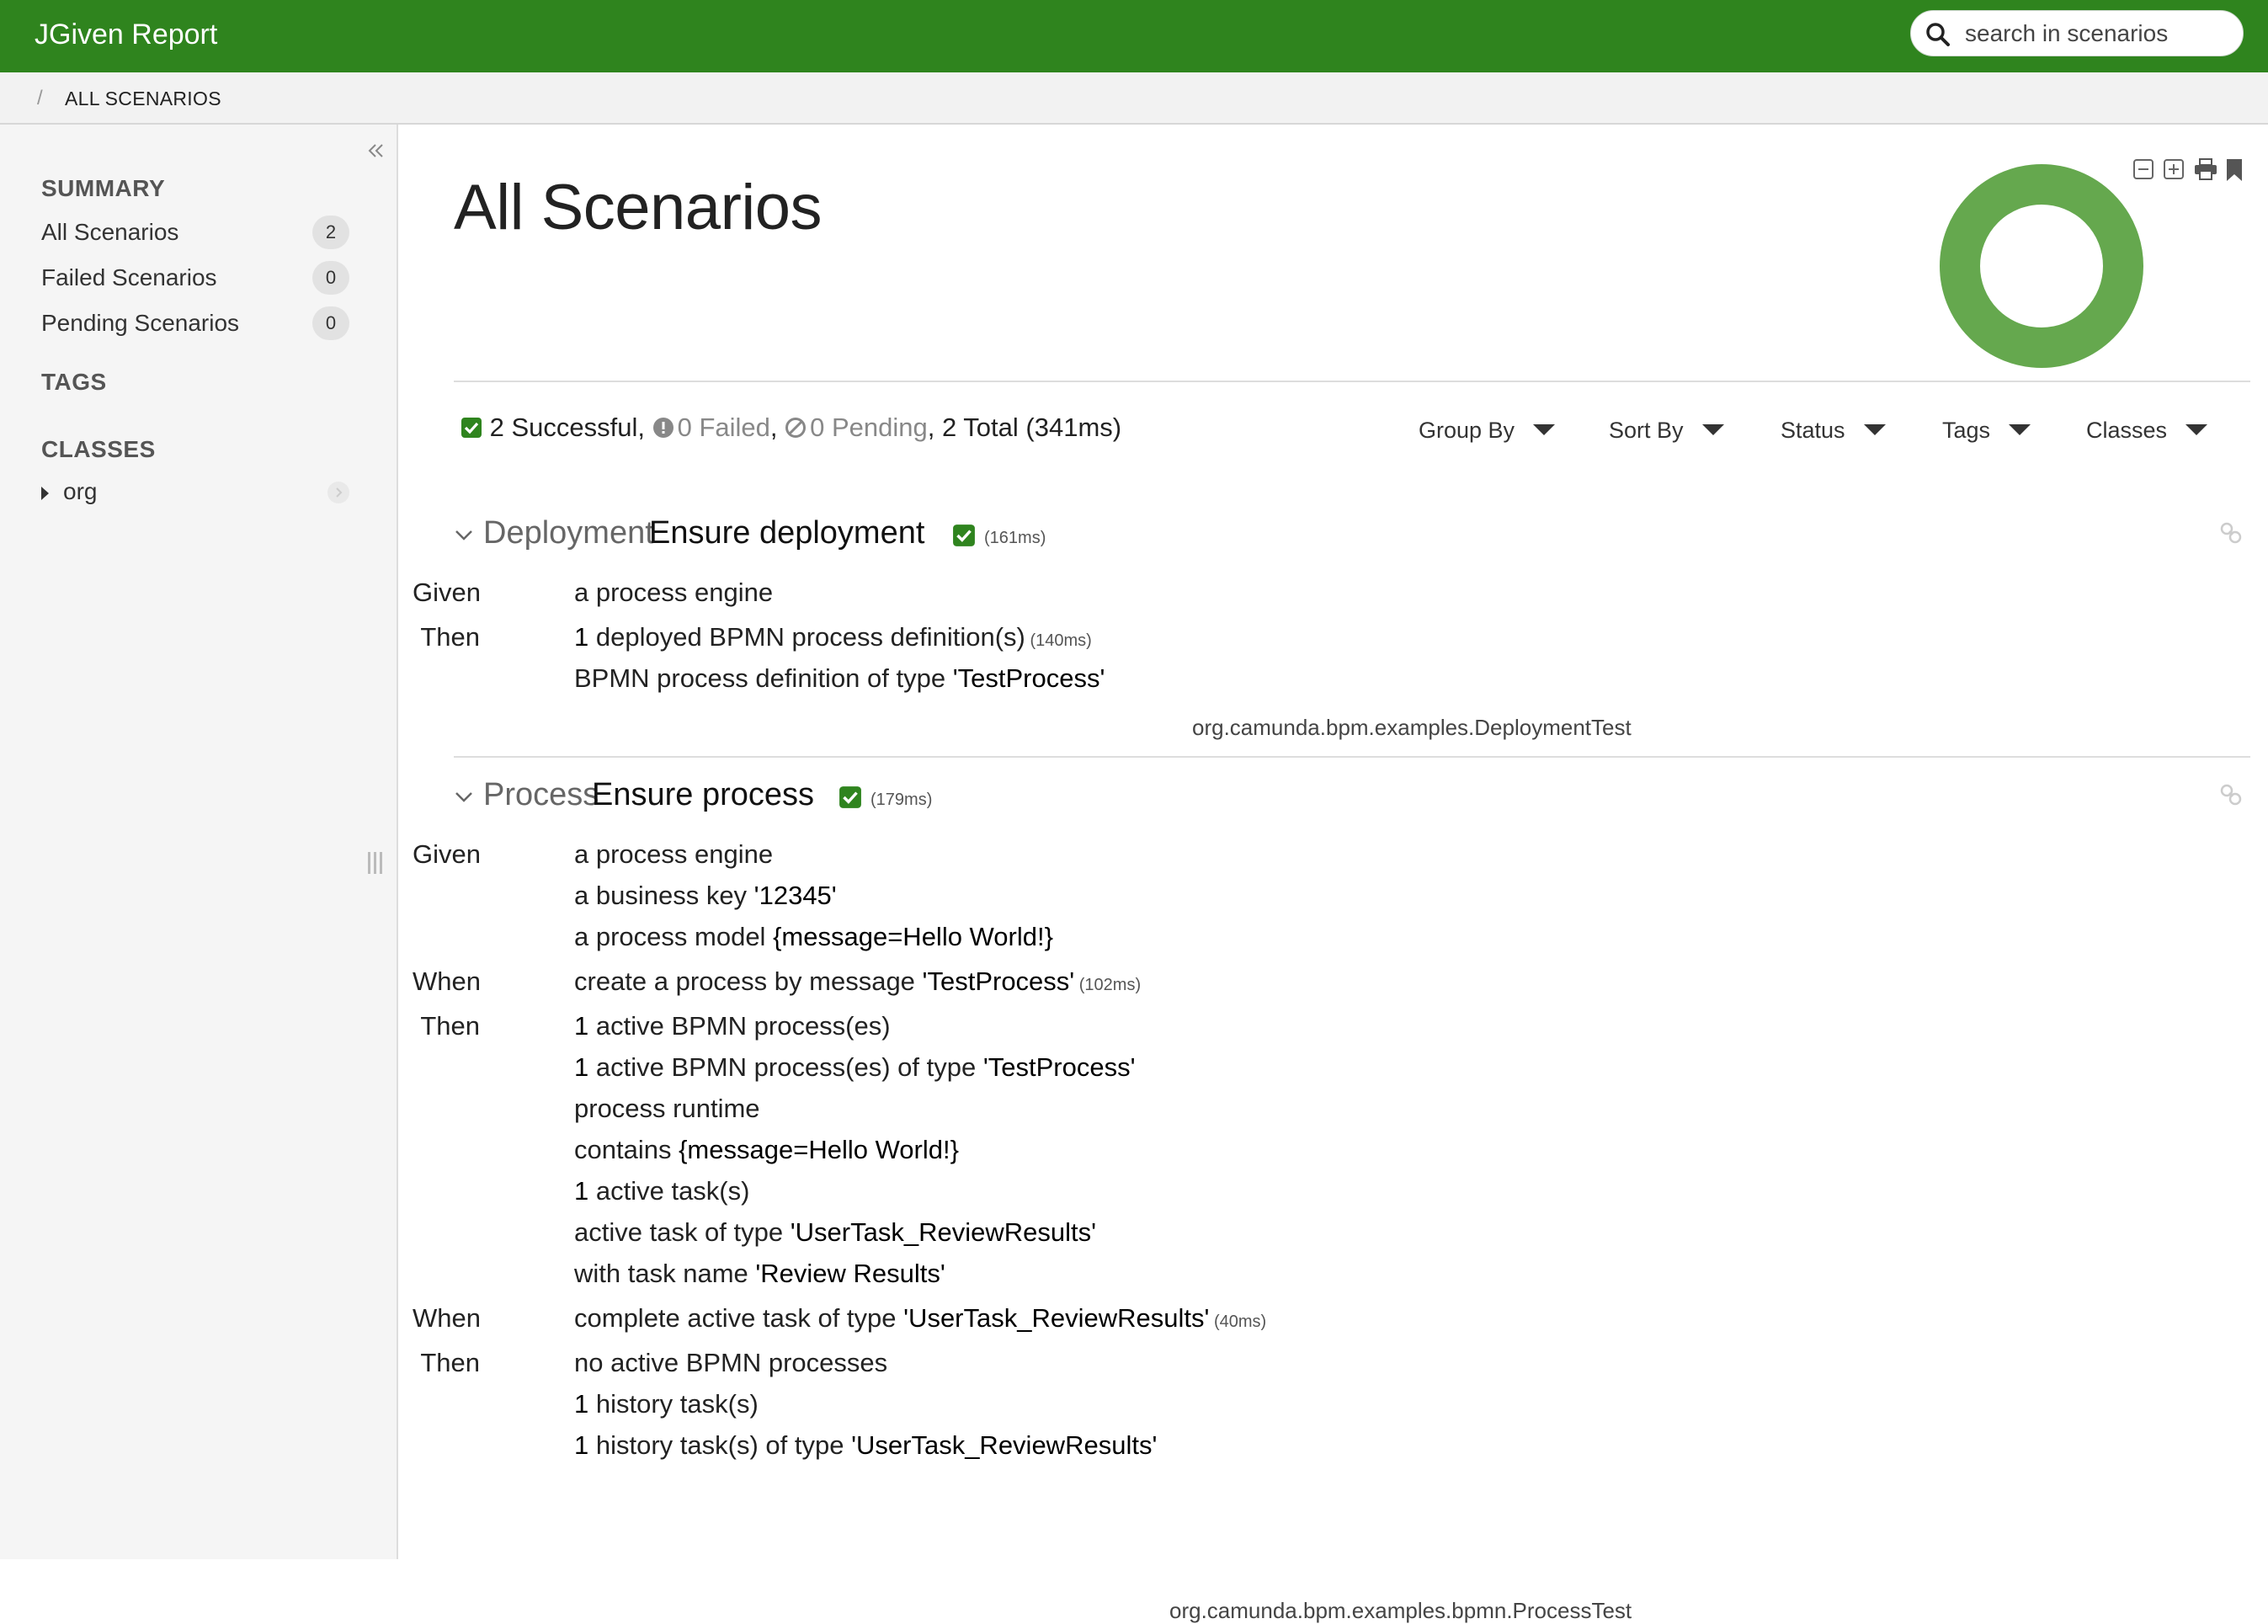 The width and height of the screenshot is (2268, 1624). What do you see at coordinates (1028, 678) in the screenshot?
I see `step-argument: 'TestProcess'` at bounding box center [1028, 678].